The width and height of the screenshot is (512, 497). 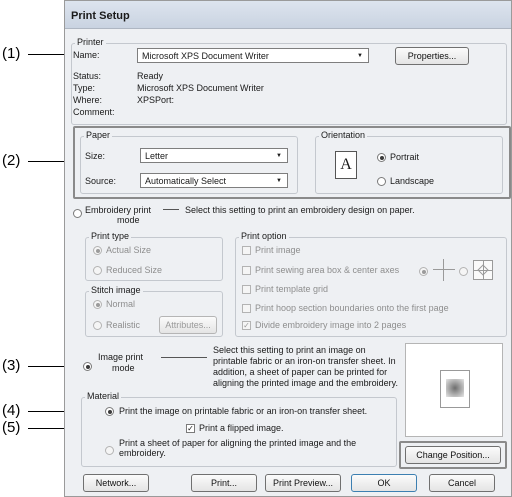 What do you see at coordinates (142, 453) in the screenshot?
I see `align-sheet-label-2: embroidery.` at bounding box center [142, 453].